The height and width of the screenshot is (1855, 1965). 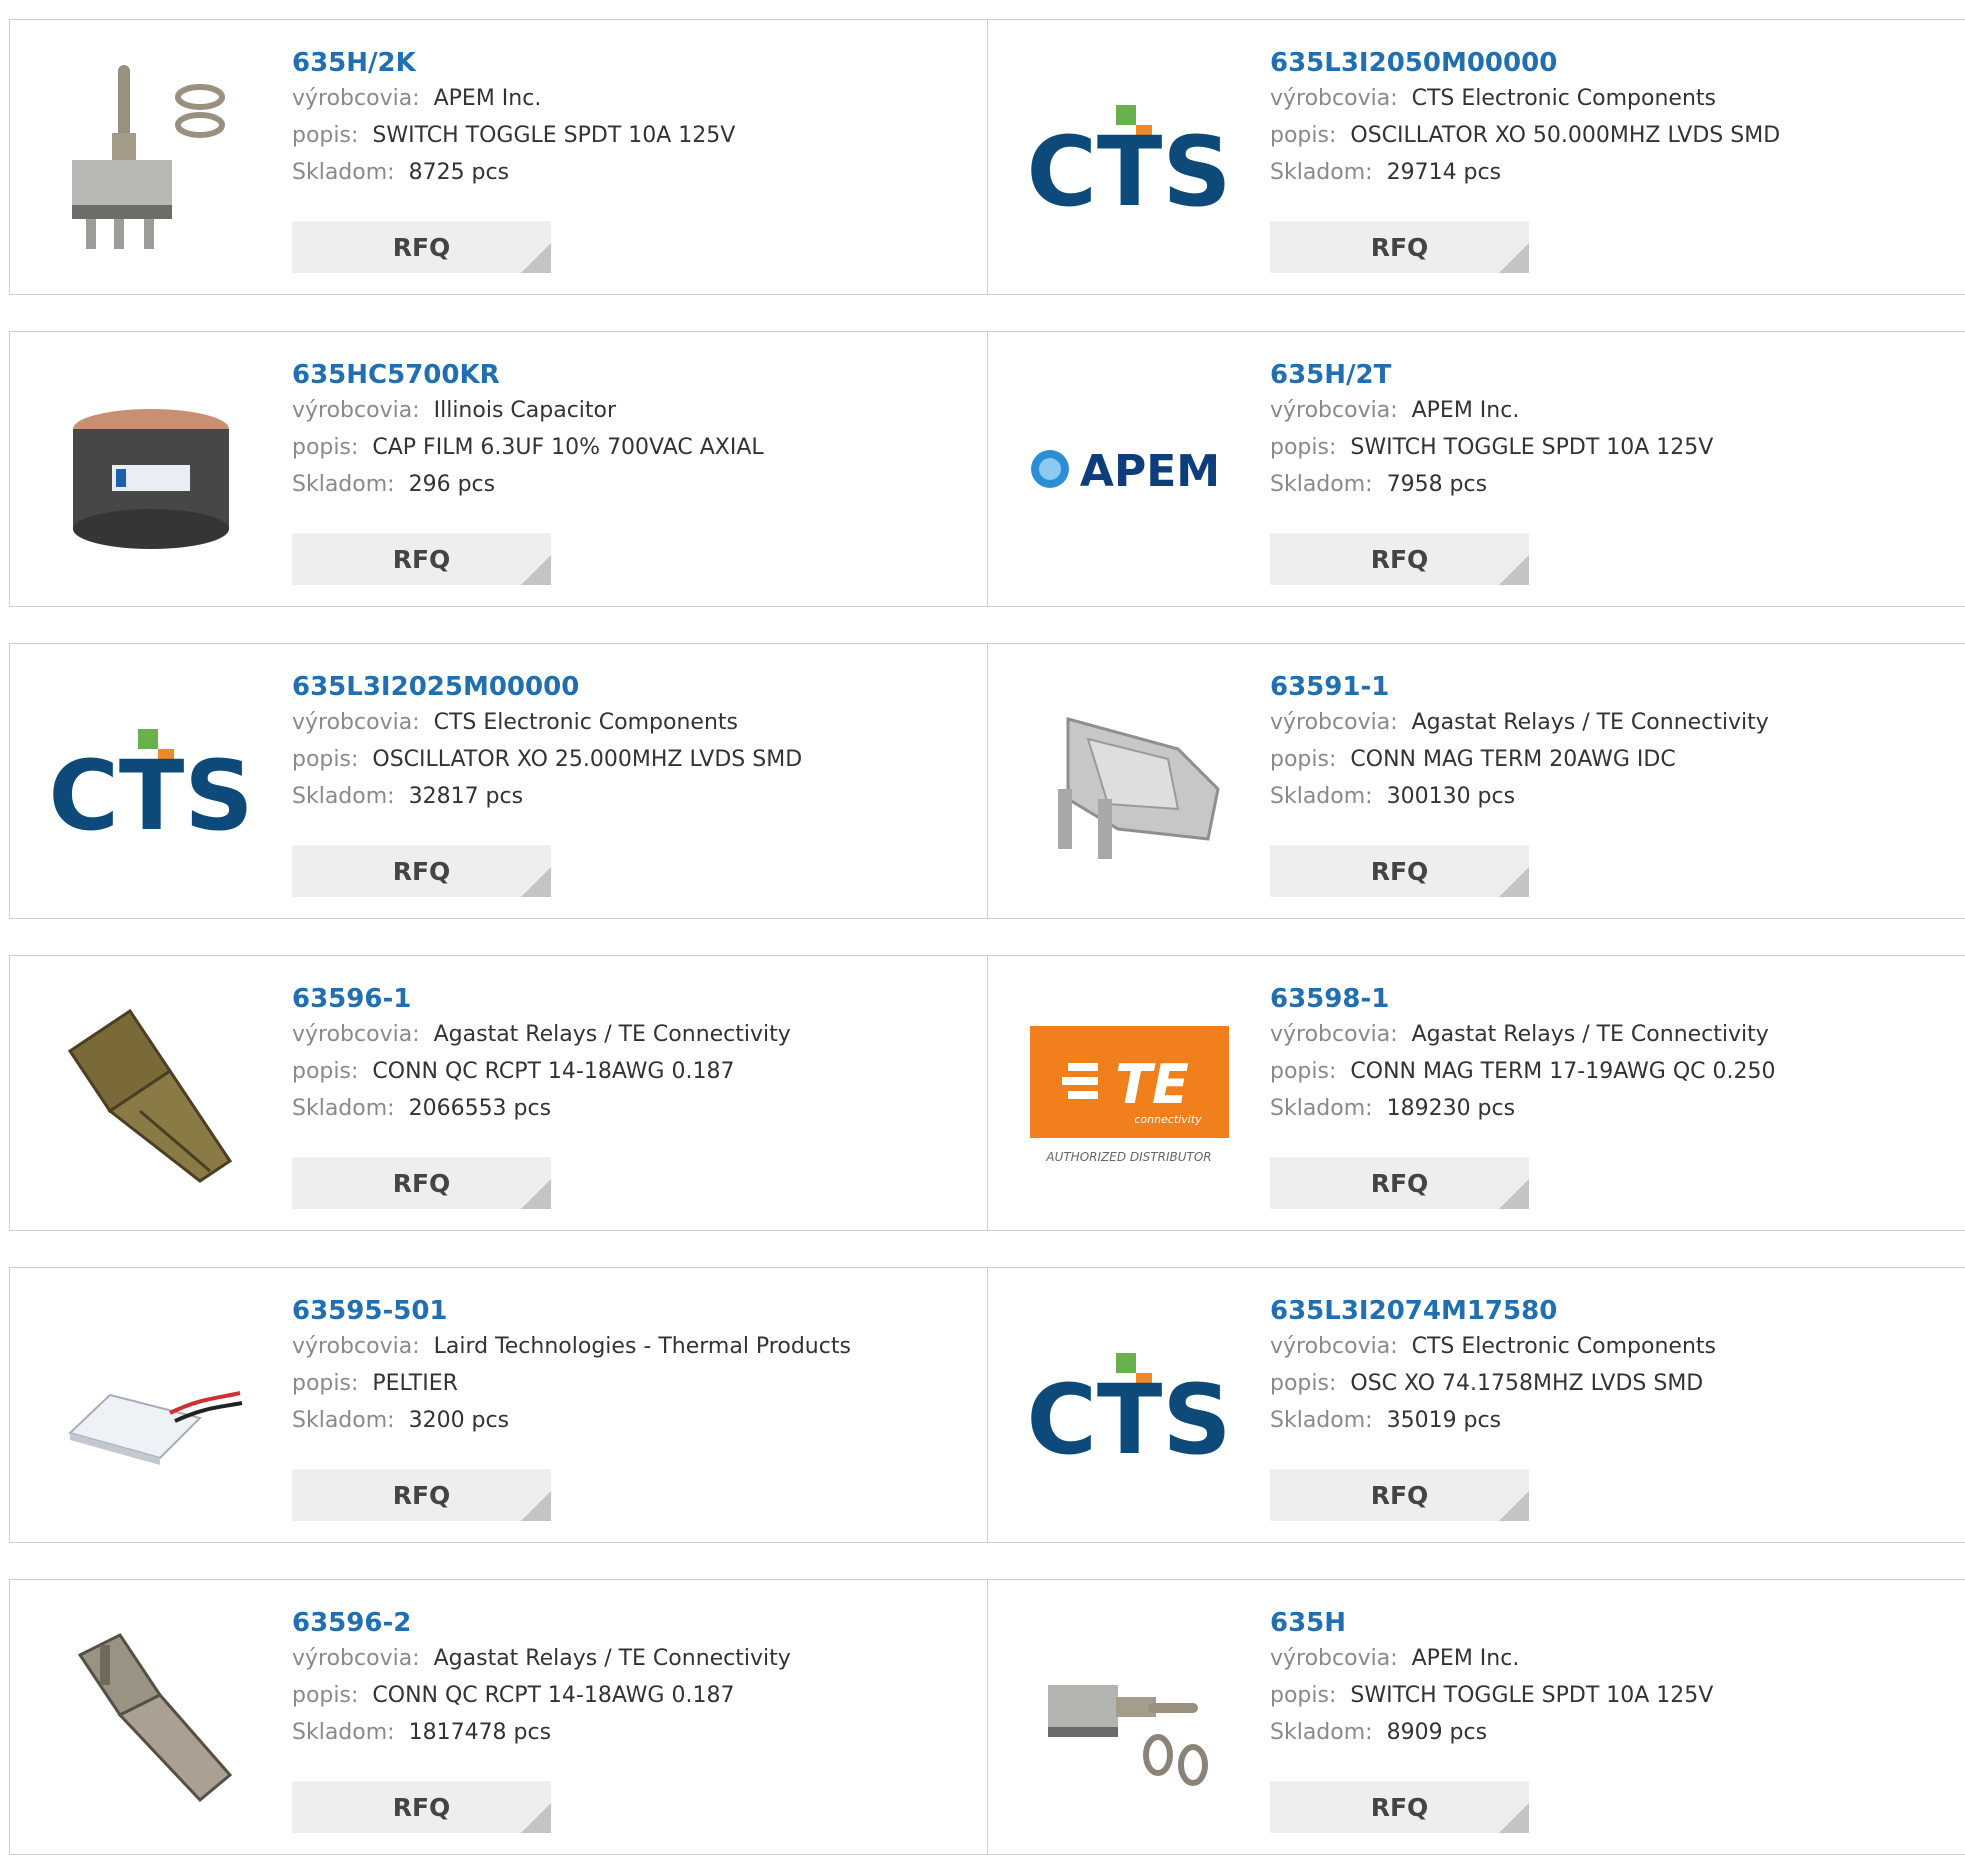 I want to click on part-number-link: 63596-2, so click(x=635, y=1623).